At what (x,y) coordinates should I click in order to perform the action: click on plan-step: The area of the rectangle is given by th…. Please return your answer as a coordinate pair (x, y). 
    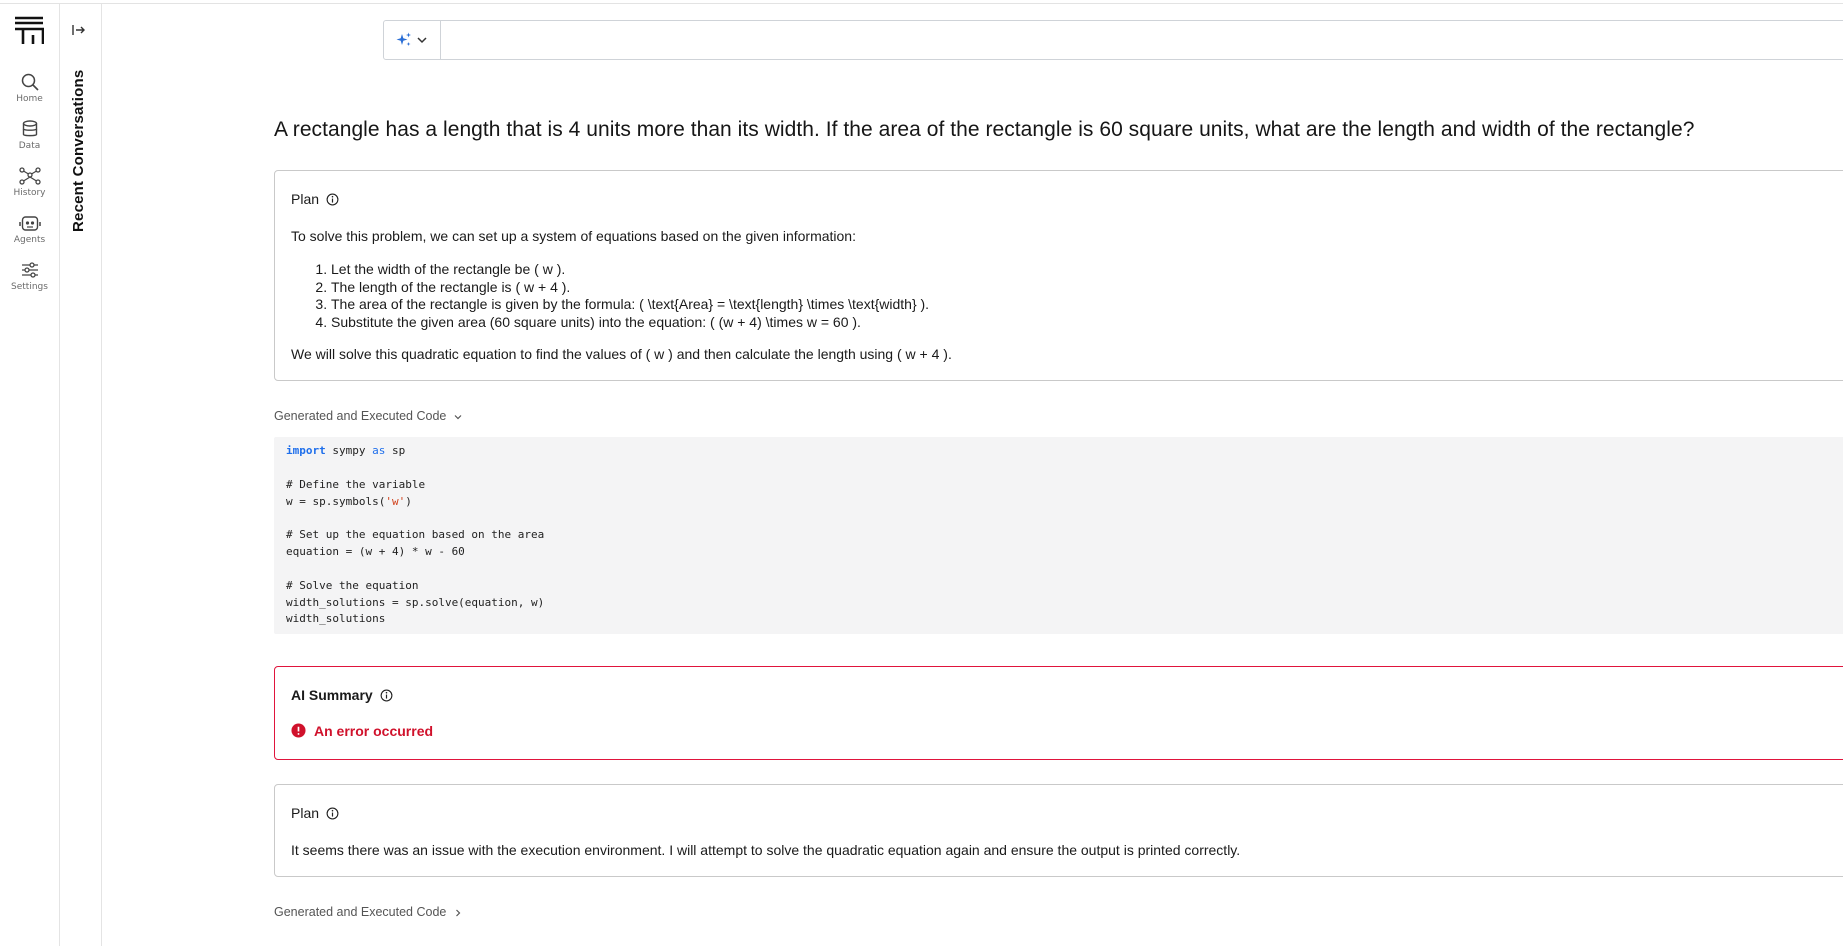
    Looking at the image, I should click on (630, 305).